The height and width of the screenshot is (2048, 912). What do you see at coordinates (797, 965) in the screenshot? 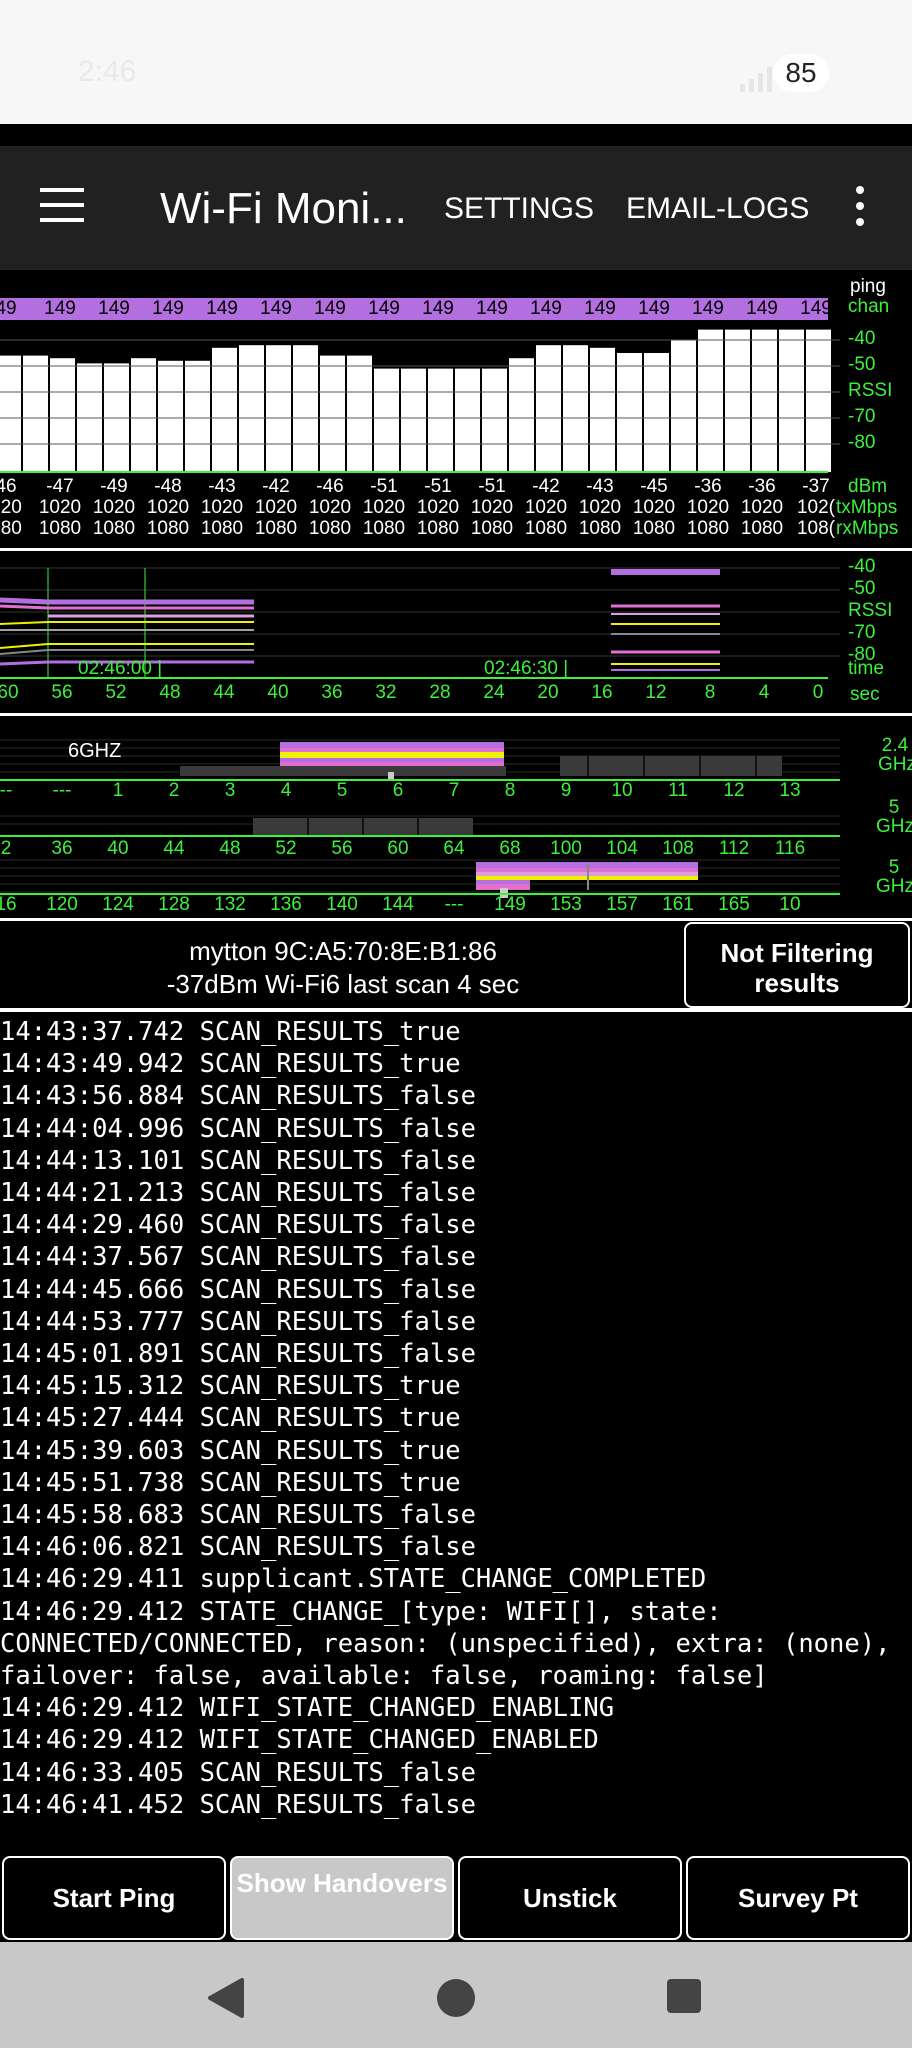
I see `filter-button: Not Filtering results` at bounding box center [797, 965].